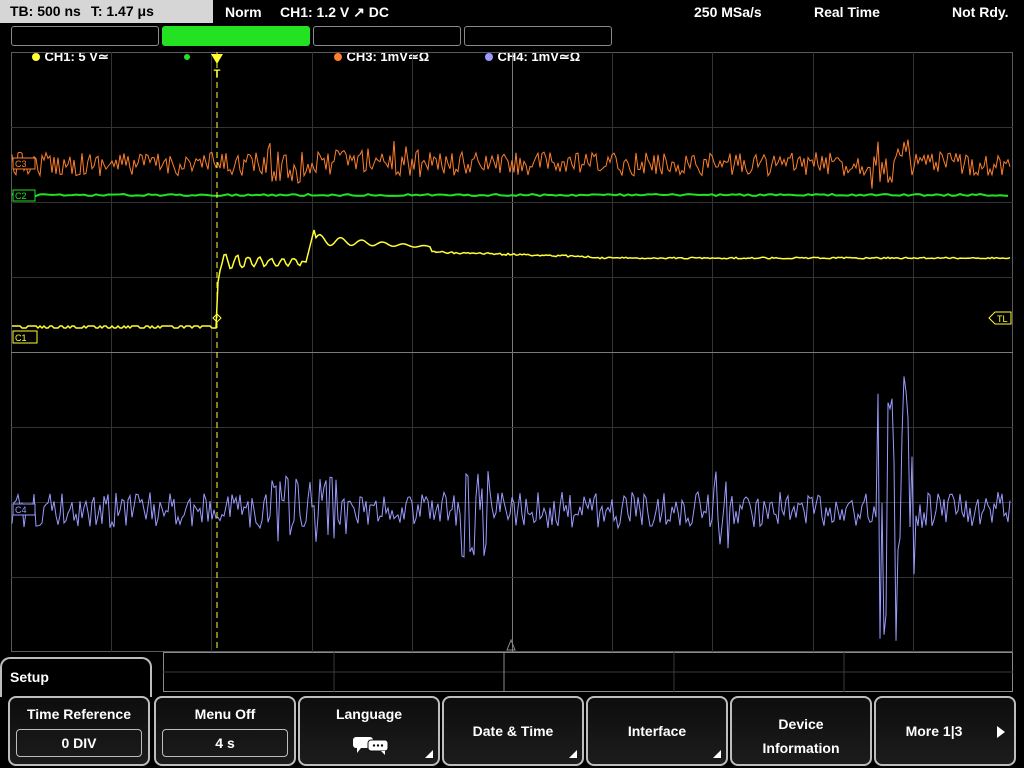 The height and width of the screenshot is (768, 1024). What do you see at coordinates (369, 714) in the screenshot?
I see `softkey-label: Language` at bounding box center [369, 714].